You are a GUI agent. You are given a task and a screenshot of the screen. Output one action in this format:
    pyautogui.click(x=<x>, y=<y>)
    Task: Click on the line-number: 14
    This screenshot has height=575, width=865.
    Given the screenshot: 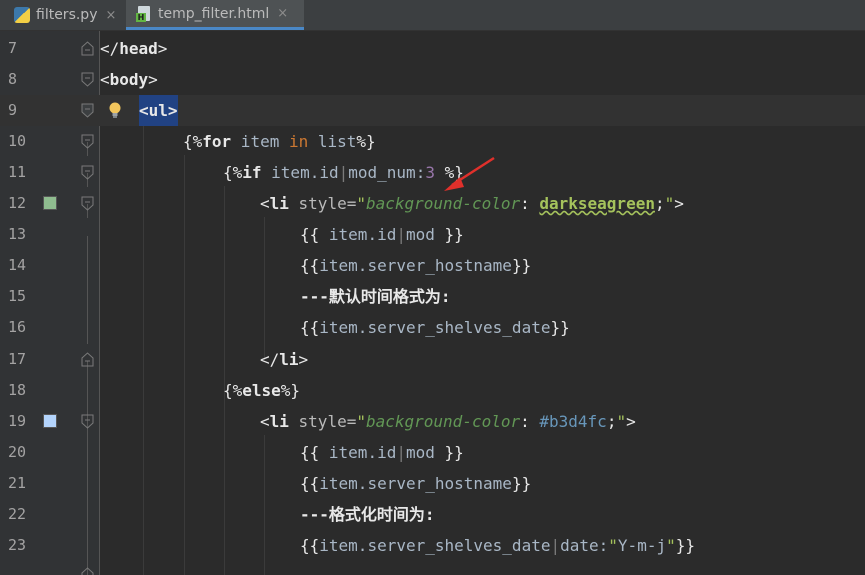 What is the action you would take?
    pyautogui.click(x=17, y=265)
    